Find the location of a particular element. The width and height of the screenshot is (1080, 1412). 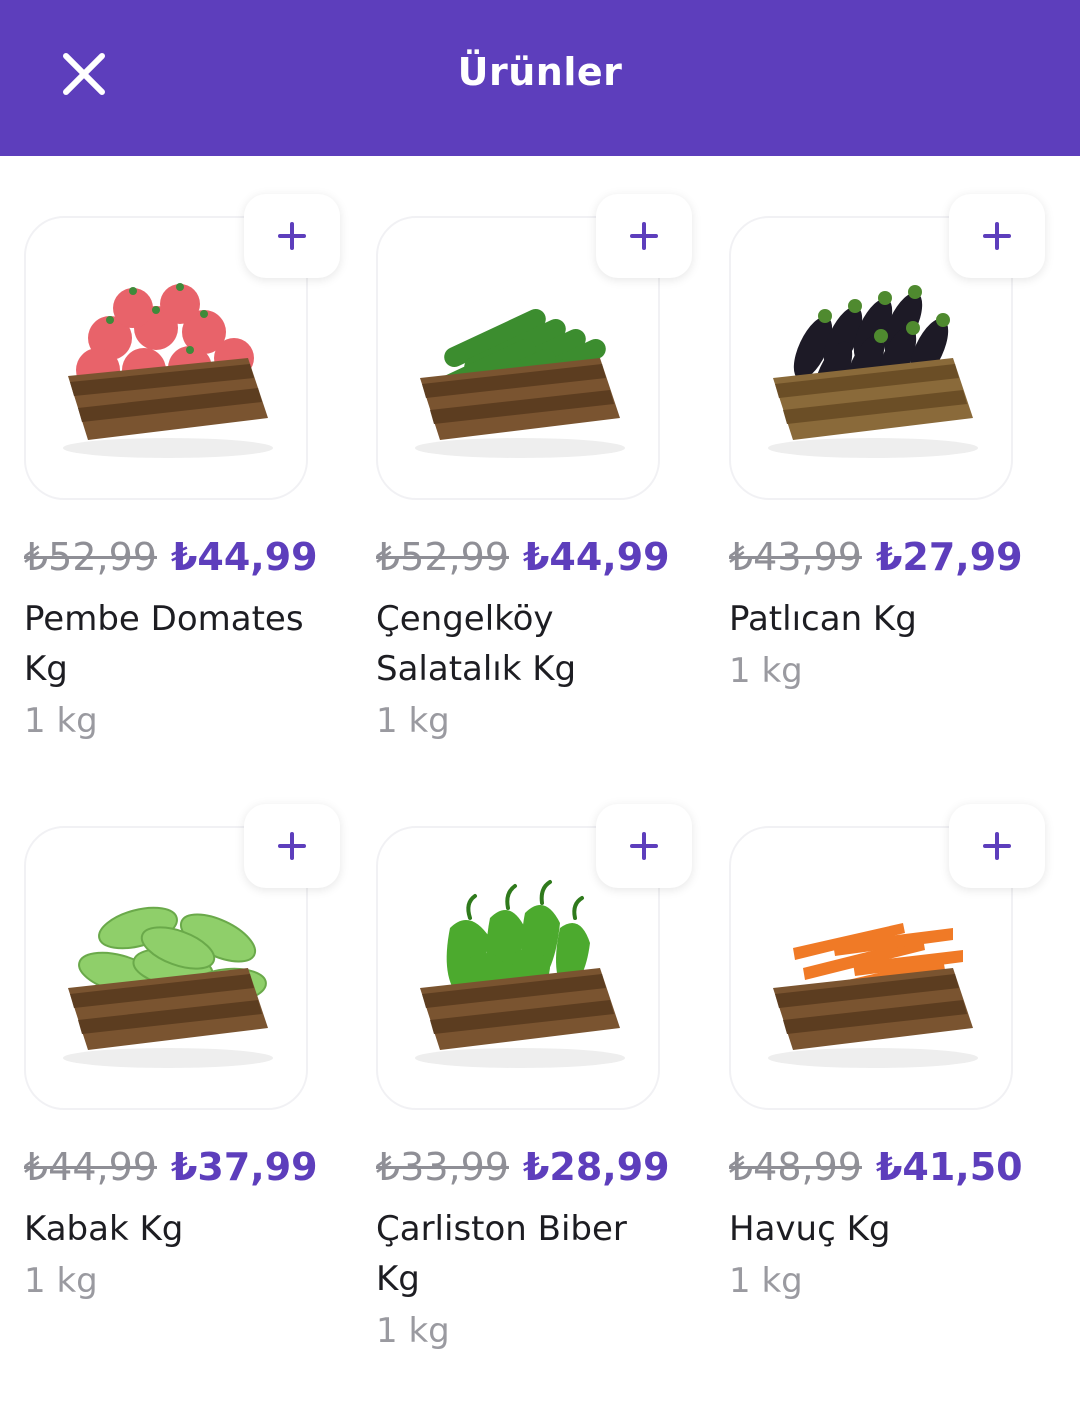

tomatoes-crate-image is located at coordinates (168, 370).